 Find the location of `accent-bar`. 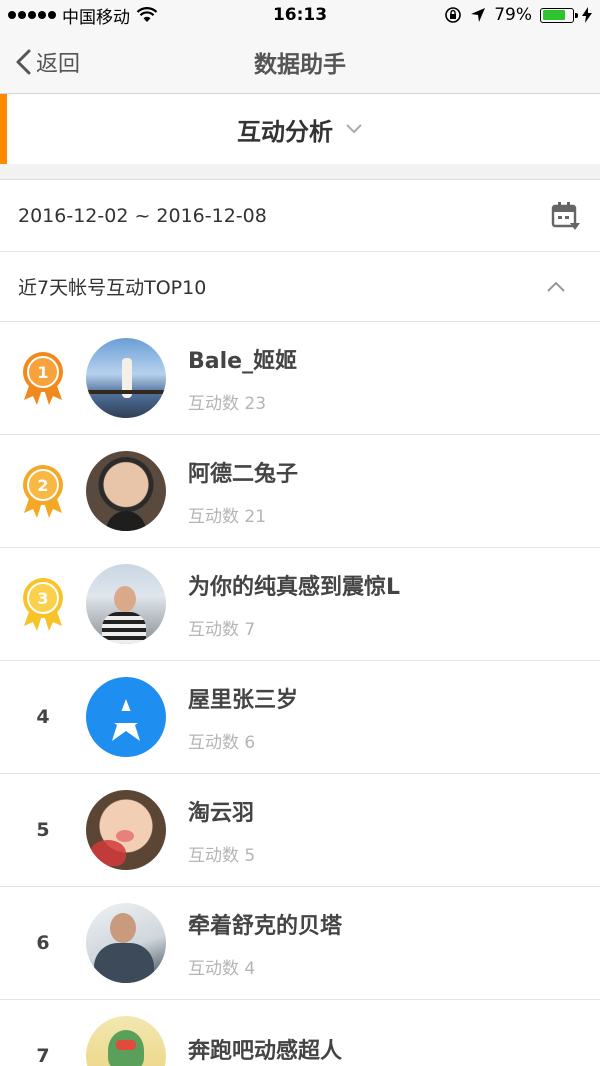

accent-bar is located at coordinates (3, 129).